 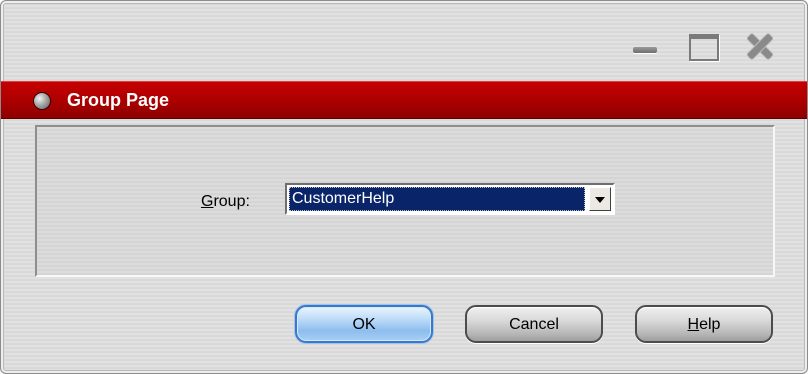 I want to click on maximize-icon, so click(x=704, y=46).